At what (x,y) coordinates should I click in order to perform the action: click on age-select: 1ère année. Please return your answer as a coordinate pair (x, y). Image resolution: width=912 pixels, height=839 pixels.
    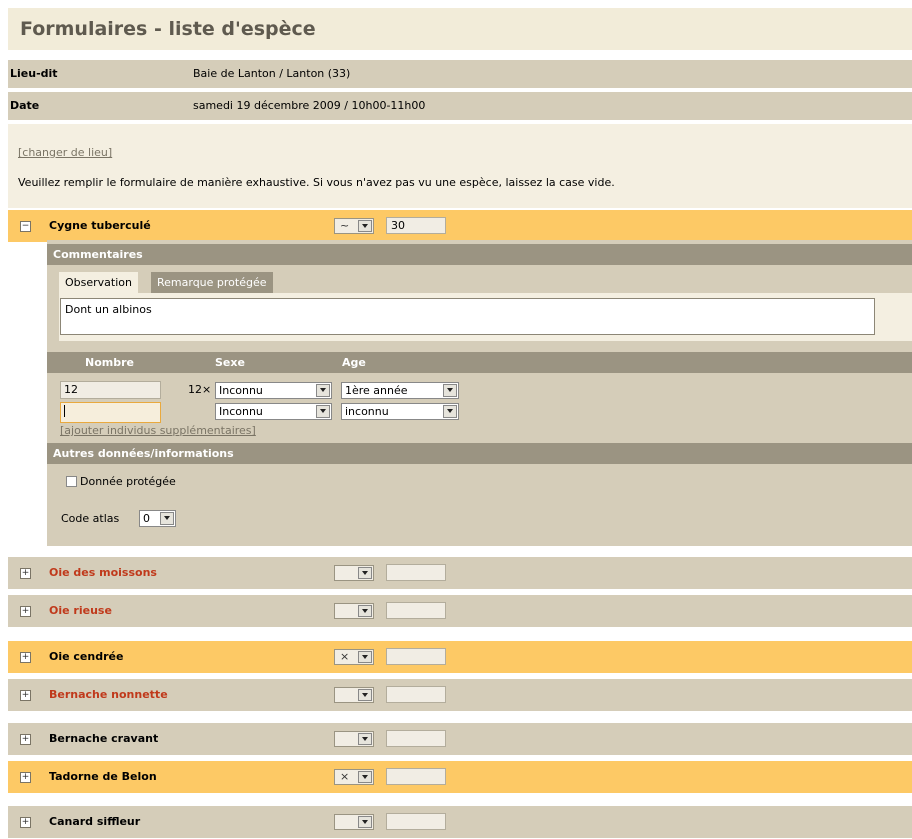
    Looking at the image, I should click on (400, 390).